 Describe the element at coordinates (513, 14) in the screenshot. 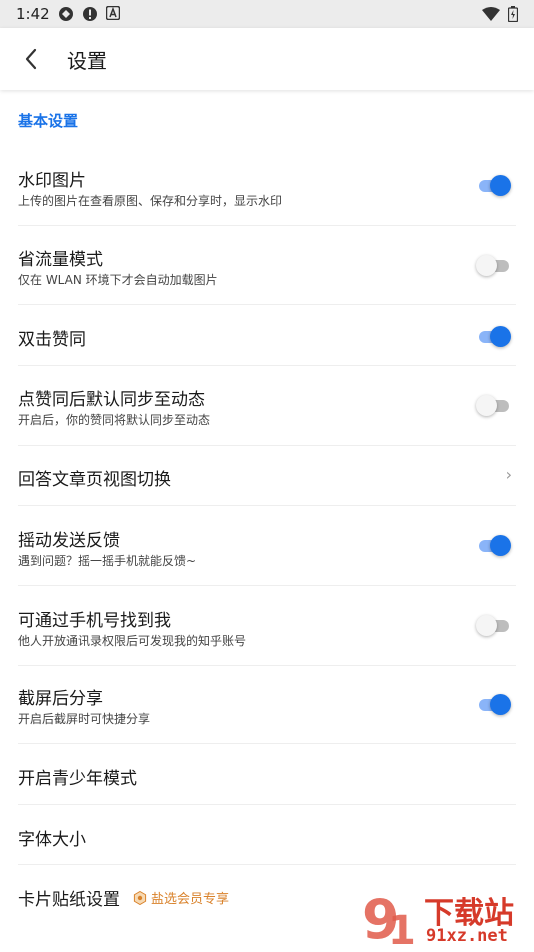

I see `battery-icon` at that location.